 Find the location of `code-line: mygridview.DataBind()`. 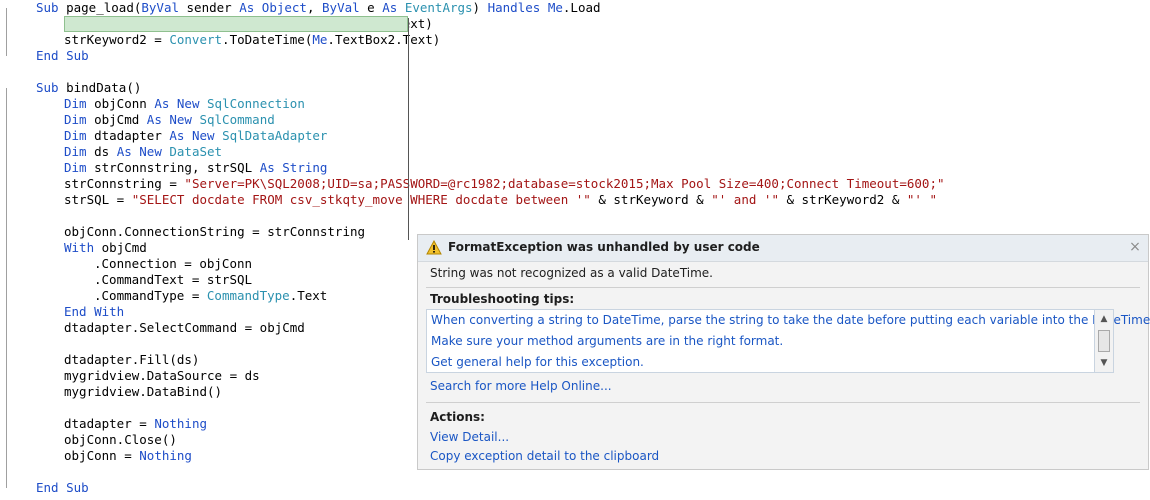

code-line: mygridview.DataBind() is located at coordinates (143, 392).